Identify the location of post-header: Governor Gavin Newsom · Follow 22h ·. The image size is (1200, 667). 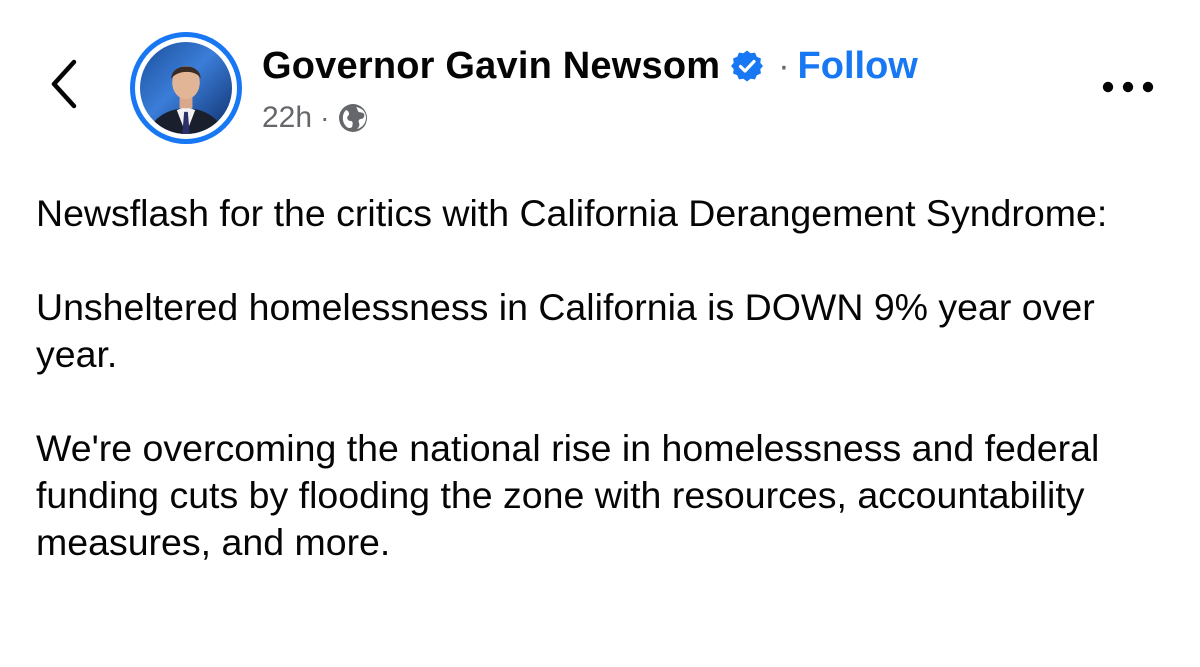
(590, 89).